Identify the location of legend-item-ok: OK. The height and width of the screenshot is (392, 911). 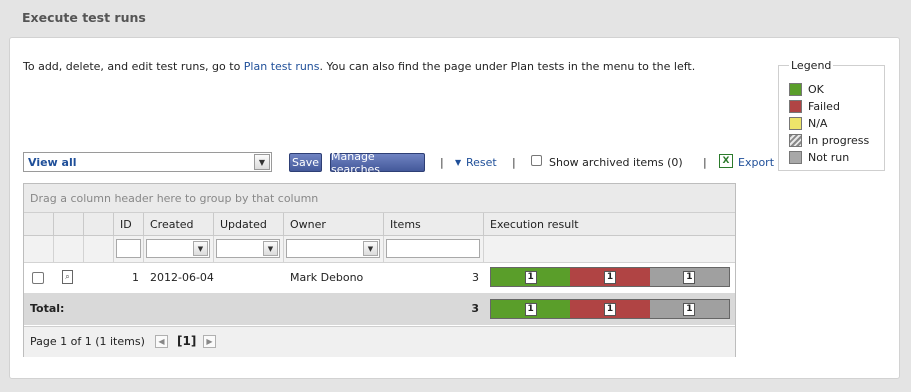
(806, 89).